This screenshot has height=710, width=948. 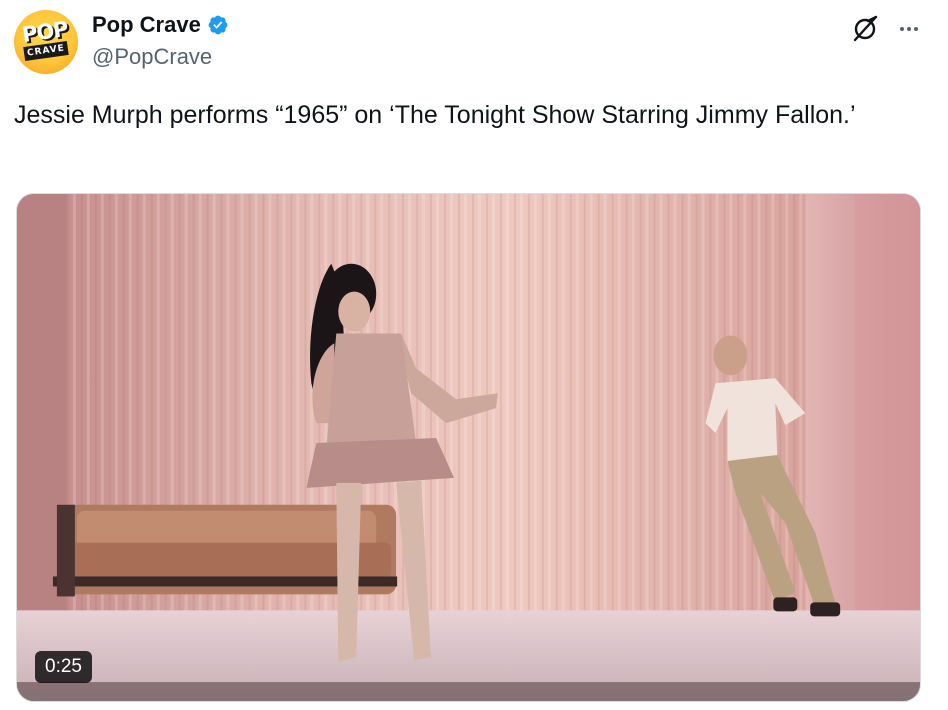 What do you see at coordinates (63, 667) in the screenshot?
I see `video-duration-badge: 0:25` at bounding box center [63, 667].